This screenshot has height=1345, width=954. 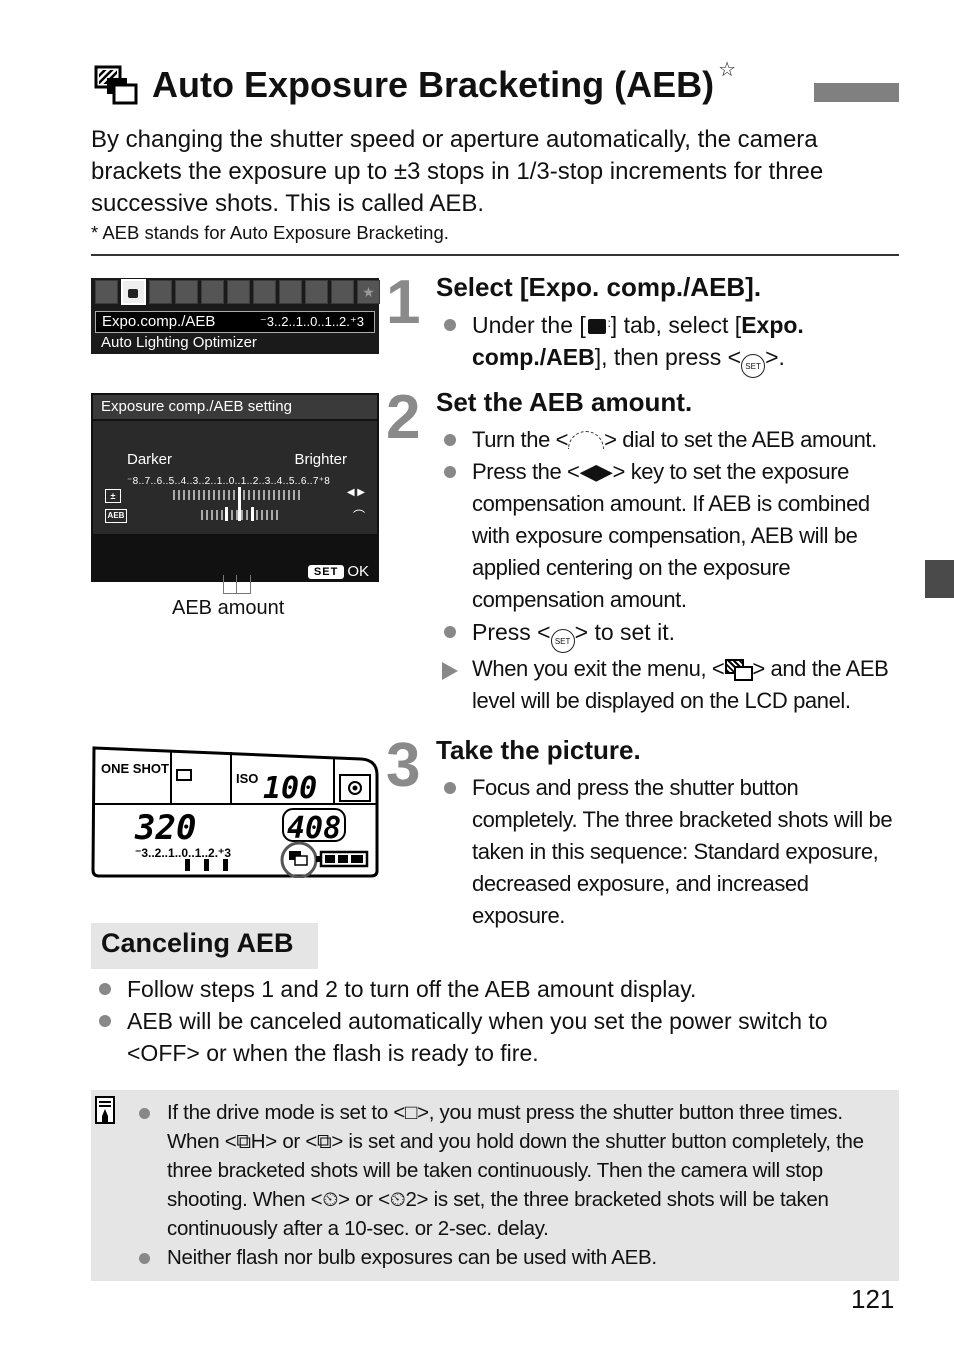 What do you see at coordinates (599, 325) in the screenshot?
I see `shooting-menu-2-icon: :` at bounding box center [599, 325].